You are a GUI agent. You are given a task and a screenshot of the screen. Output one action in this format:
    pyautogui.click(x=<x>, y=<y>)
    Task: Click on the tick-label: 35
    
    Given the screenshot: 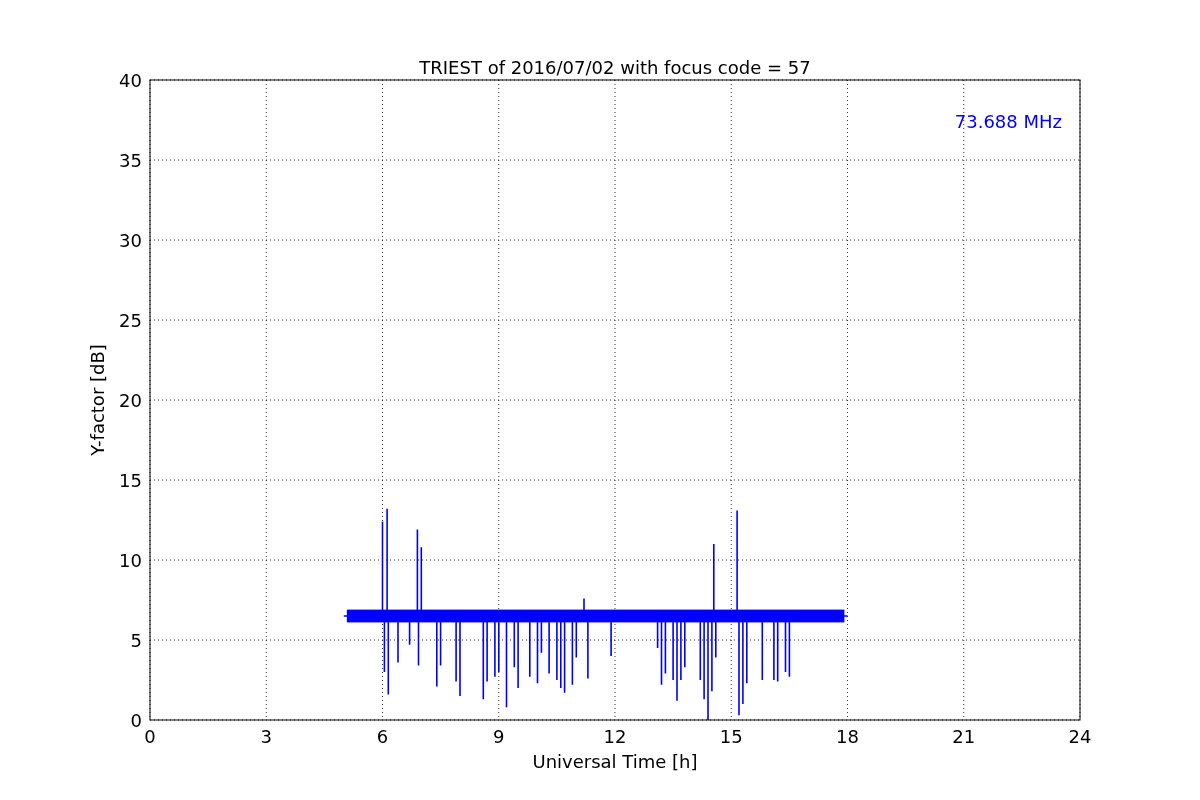 What is the action you would take?
    pyautogui.click(x=130, y=160)
    